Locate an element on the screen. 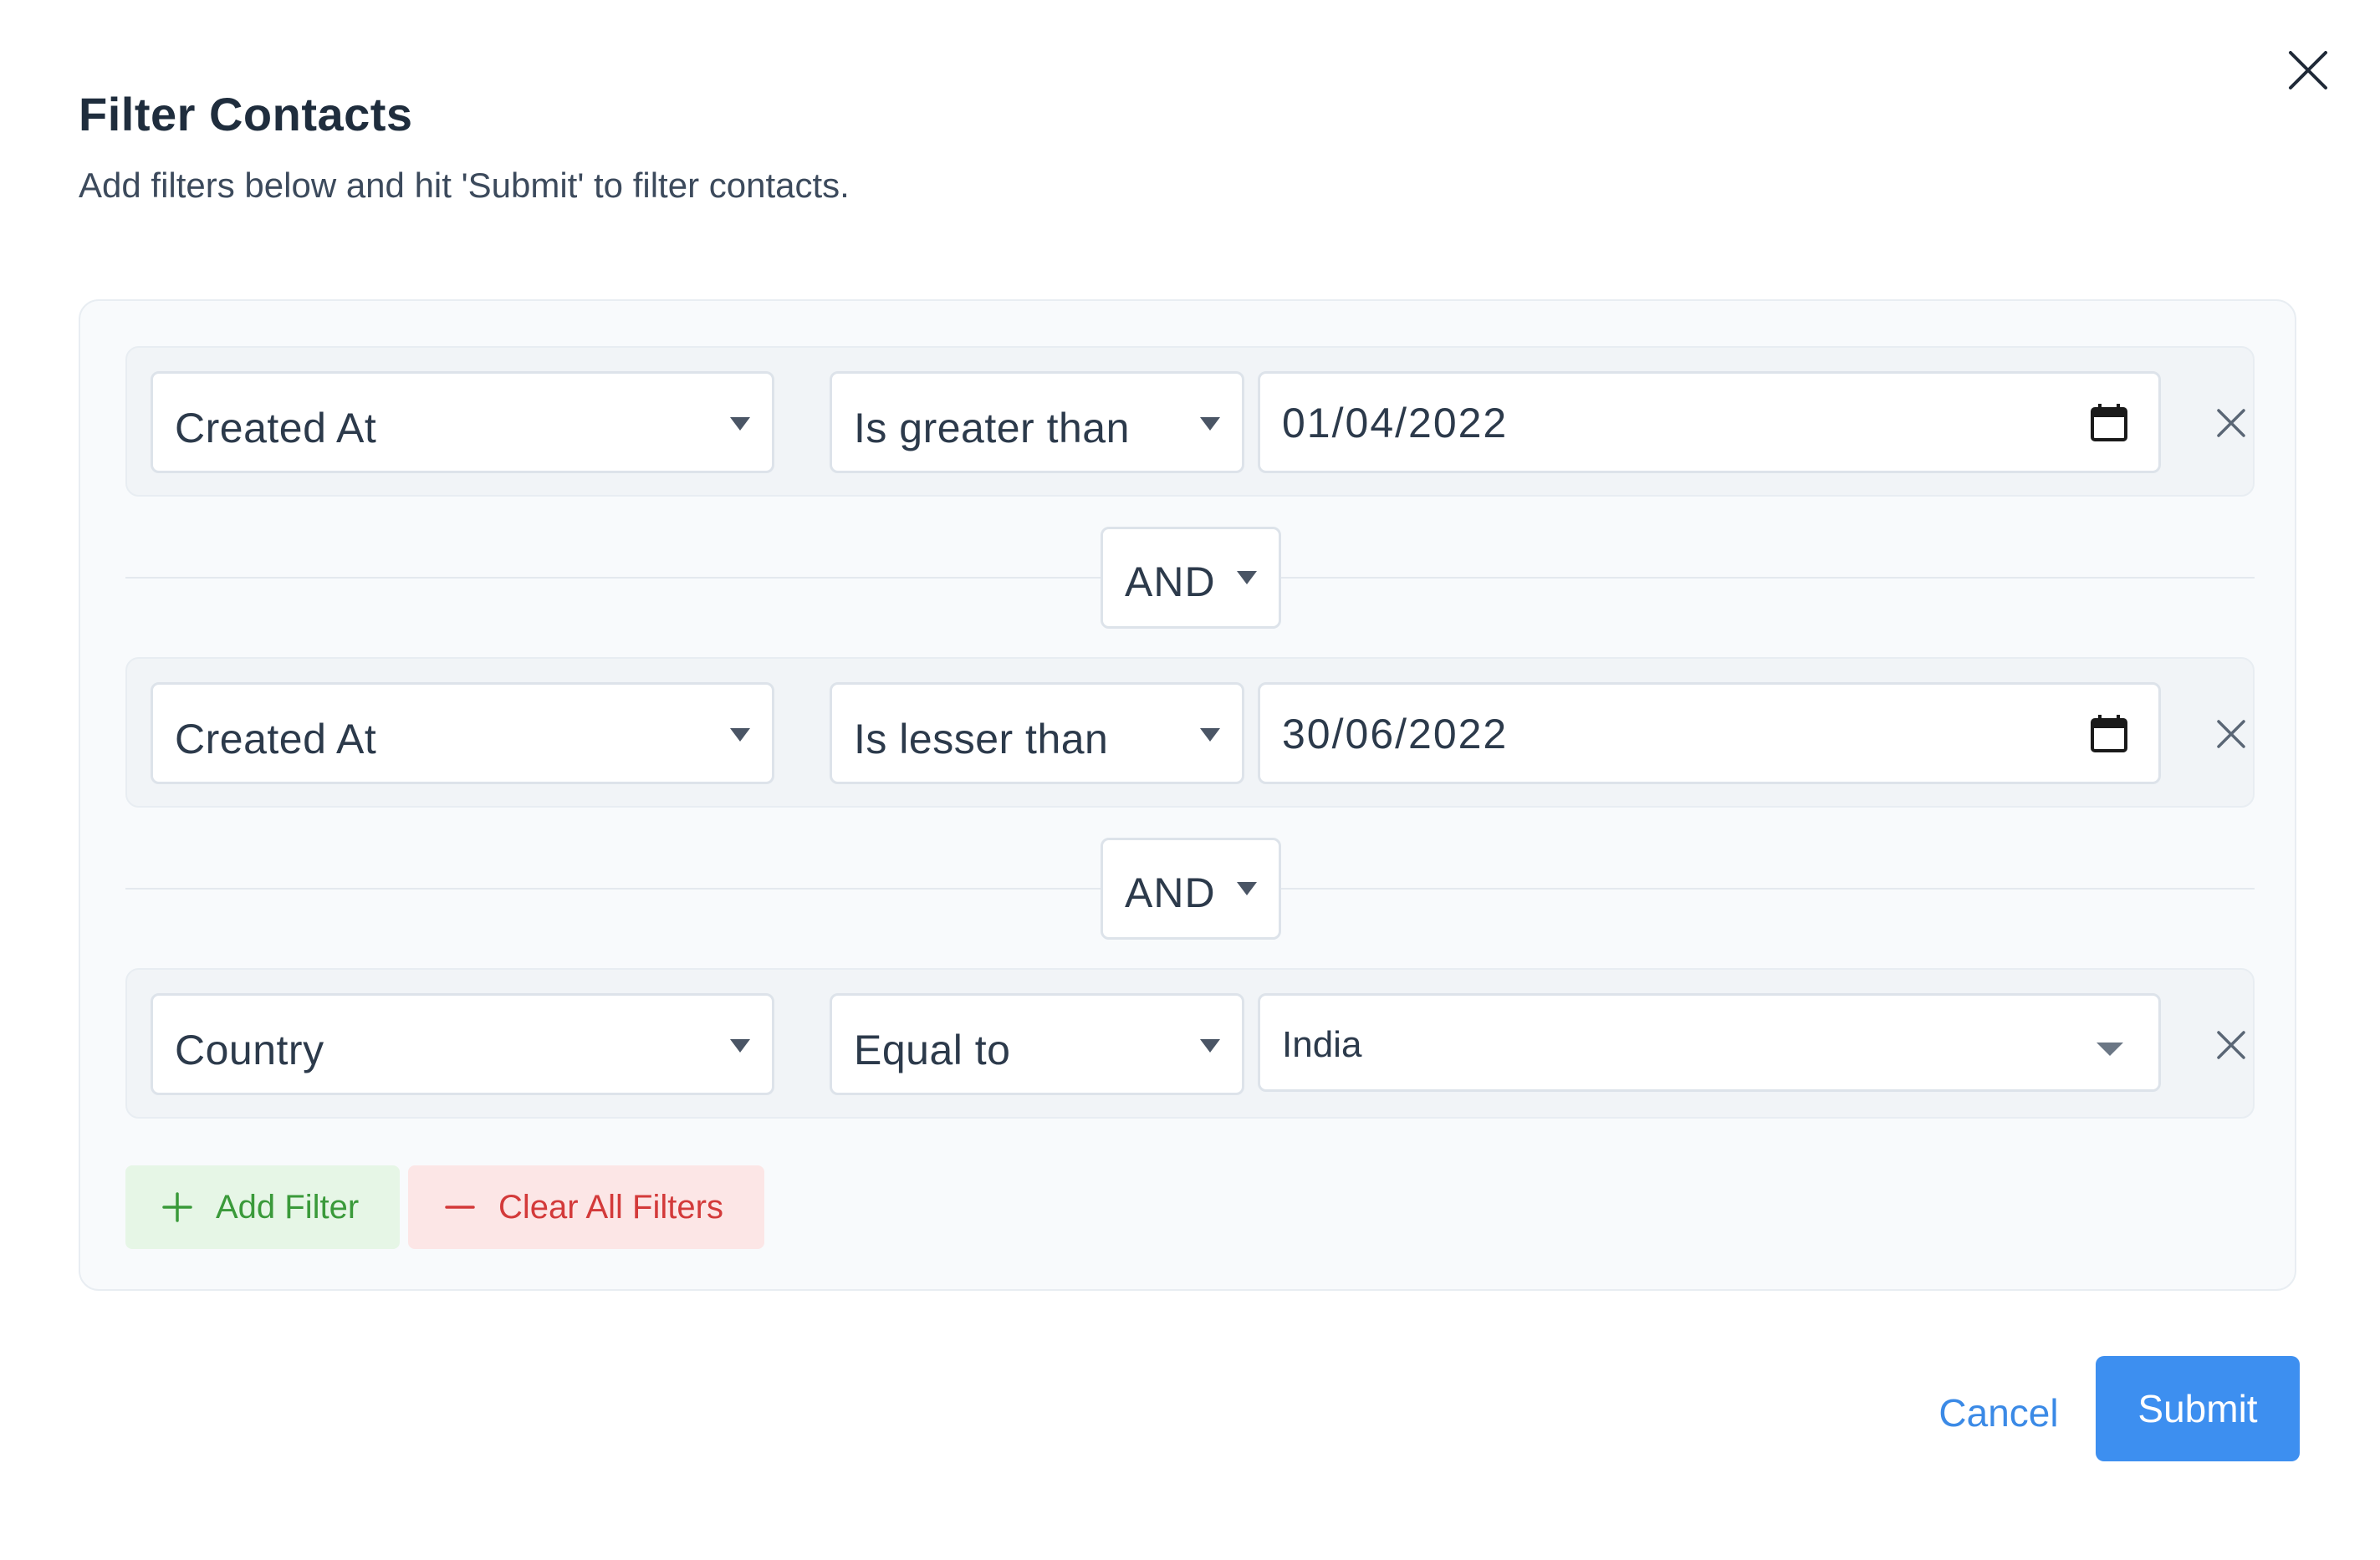  cancel-button: Cancel is located at coordinates (1998, 1413).